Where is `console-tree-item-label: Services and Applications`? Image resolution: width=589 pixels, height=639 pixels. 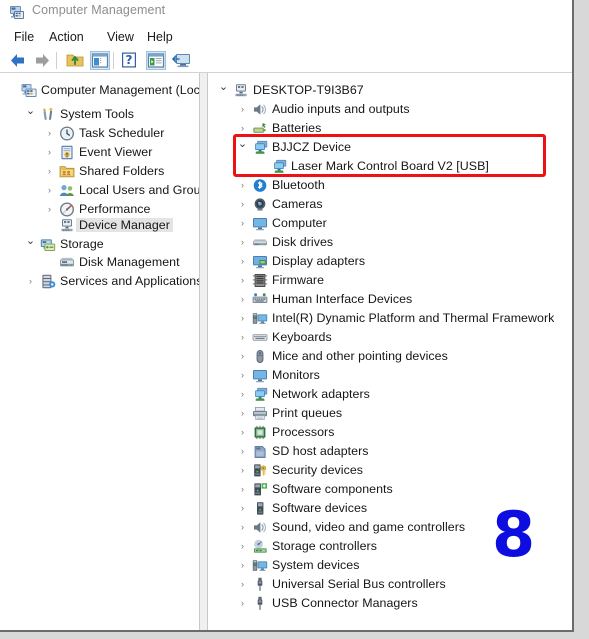
console-tree-item-label: Services and Applications is located at coordinates (129, 281).